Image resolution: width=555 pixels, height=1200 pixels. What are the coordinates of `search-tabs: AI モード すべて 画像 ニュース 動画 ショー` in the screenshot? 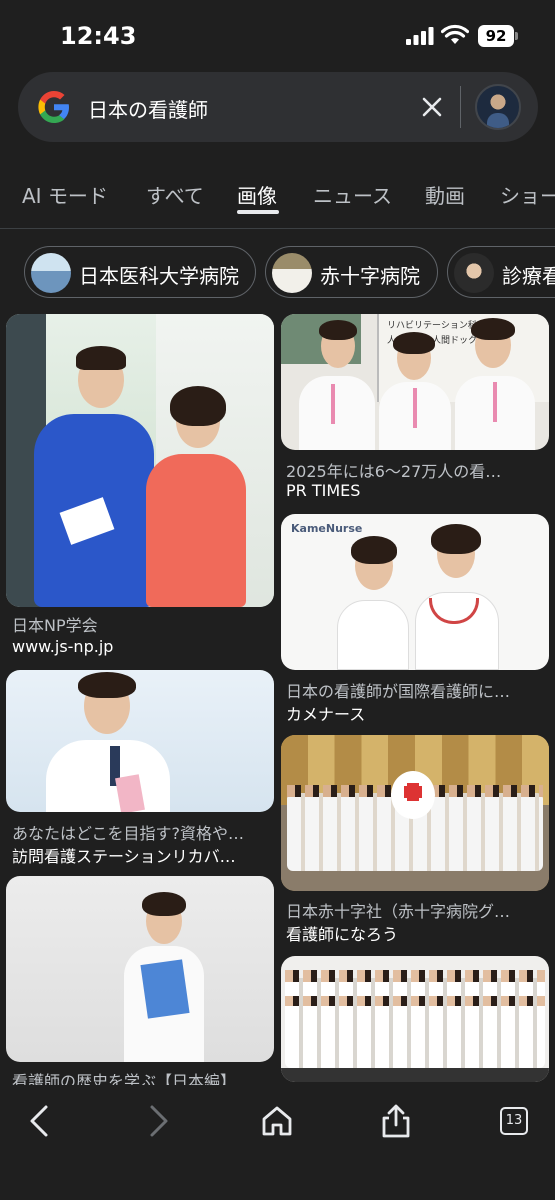 It's located at (277, 196).